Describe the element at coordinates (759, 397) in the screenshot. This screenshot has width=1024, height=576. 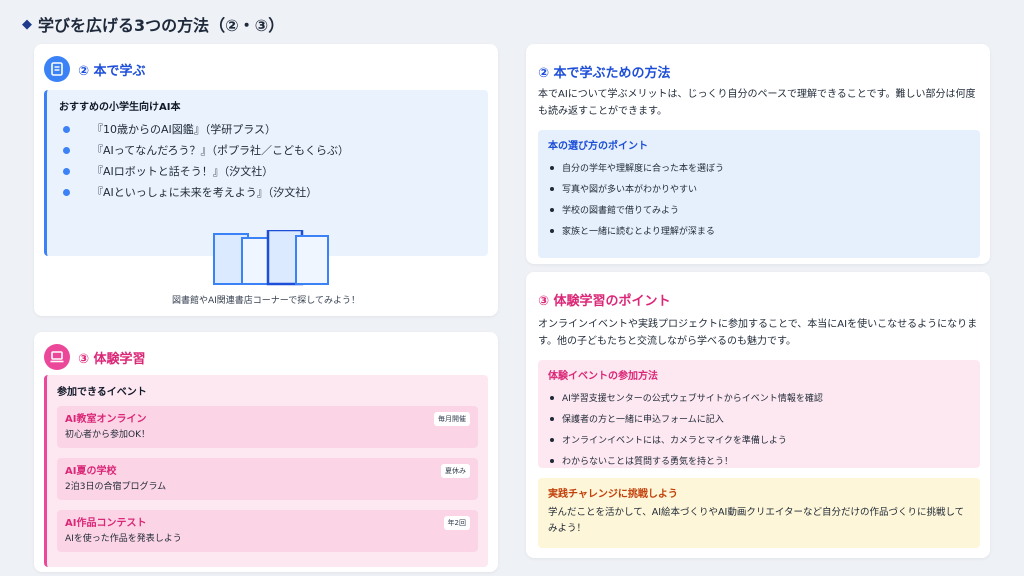
I see `participation-item: AI学習支援センターの公式ウェブサイトからイベント情報を確認` at that location.